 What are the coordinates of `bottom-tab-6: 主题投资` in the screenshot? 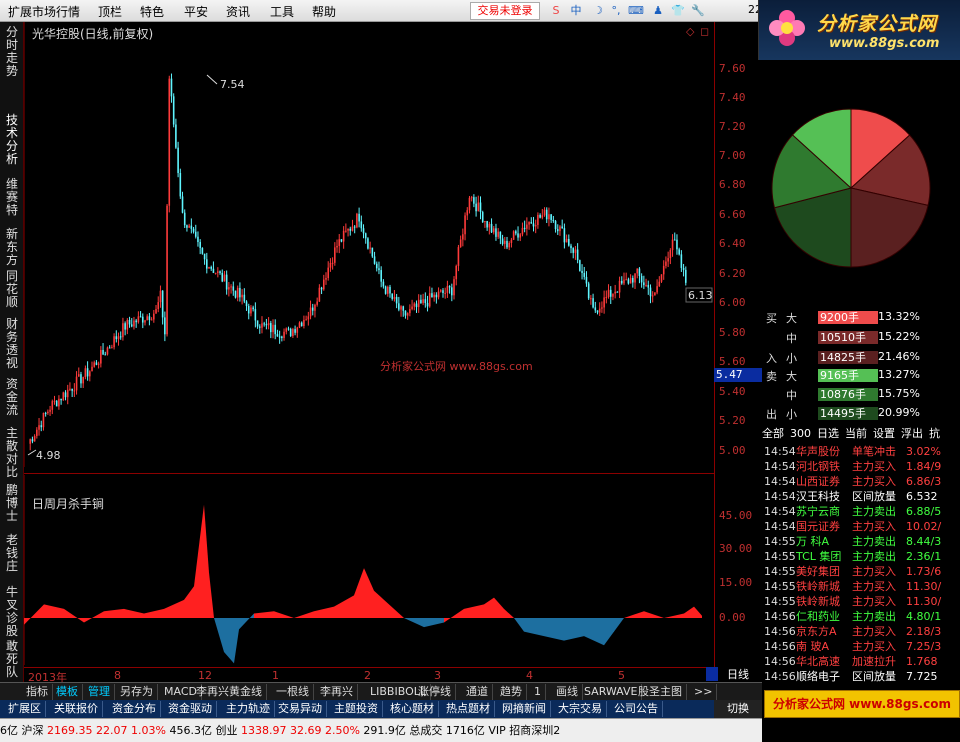 It's located at (356, 709).